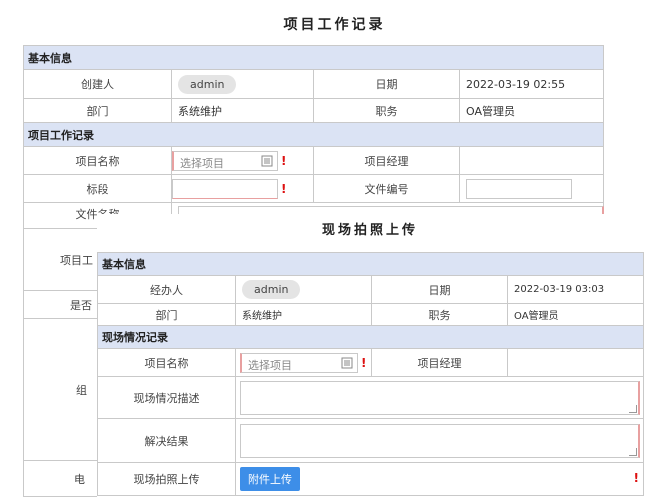 This screenshot has height=500, width=669. I want to click on tender-label: 标段, so click(97, 188).